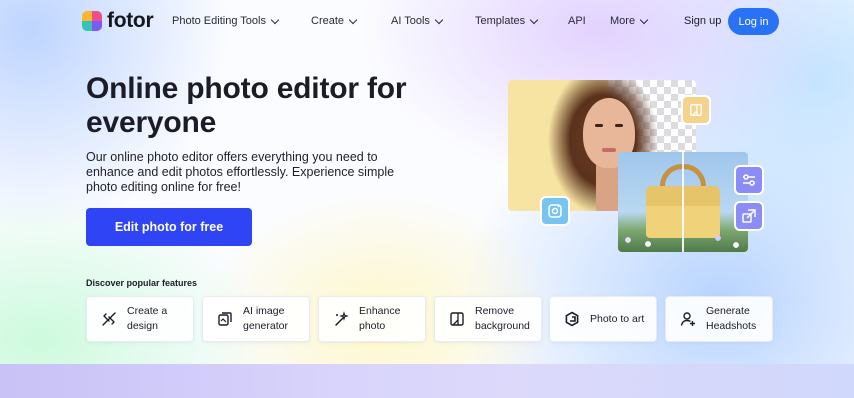 The image size is (854, 398). I want to click on nav-item-create: Create, so click(334, 21).